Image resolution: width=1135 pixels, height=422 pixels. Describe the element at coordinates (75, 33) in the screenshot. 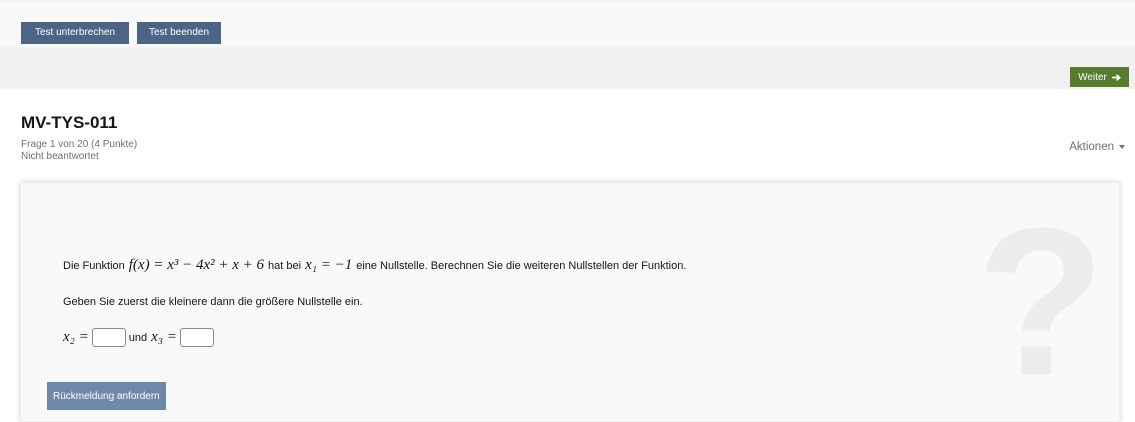

I see `pause-test-button: Test unterbrechen` at that location.